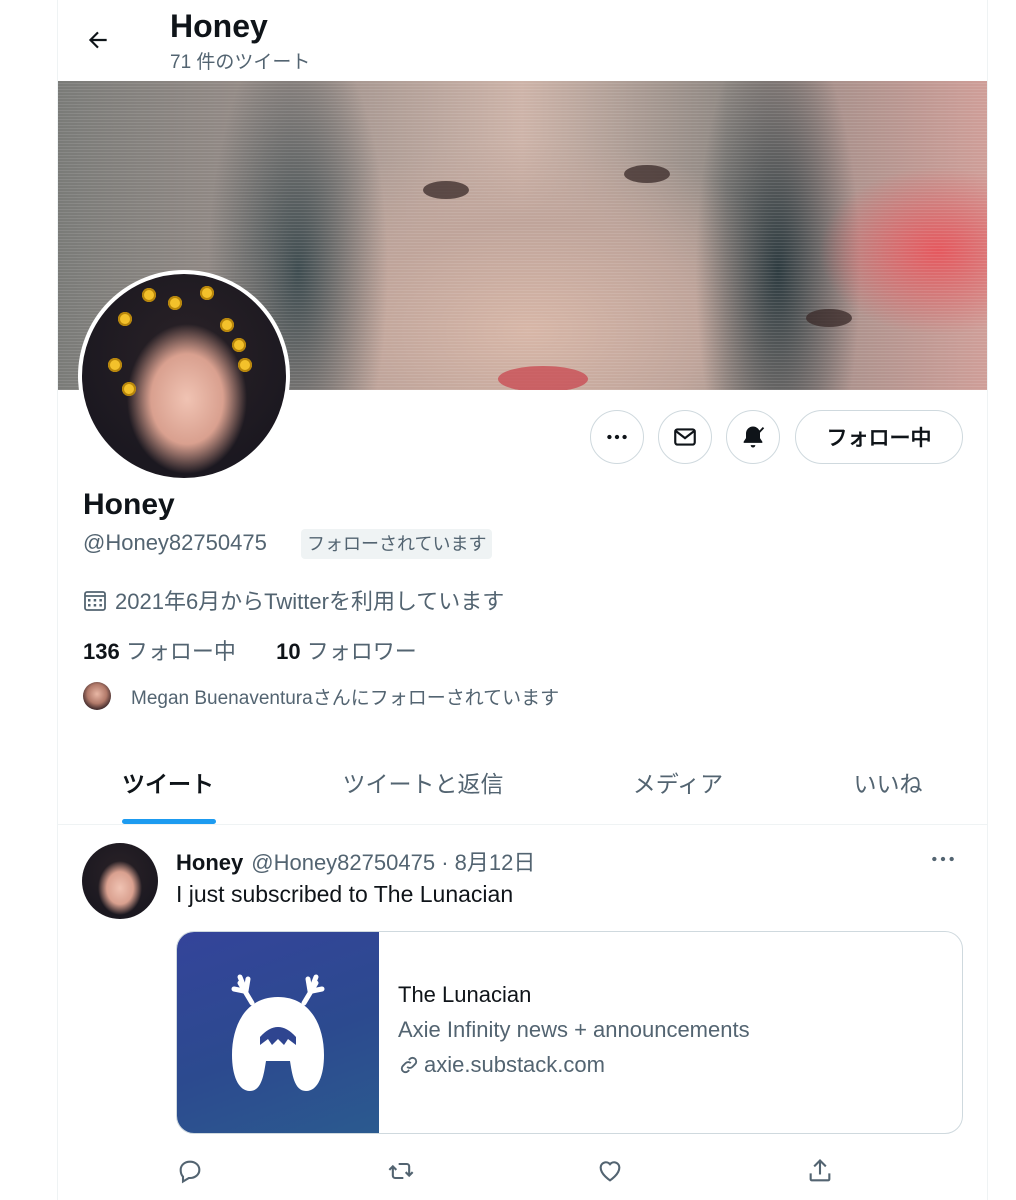  I want to click on more-button, so click(617, 437).